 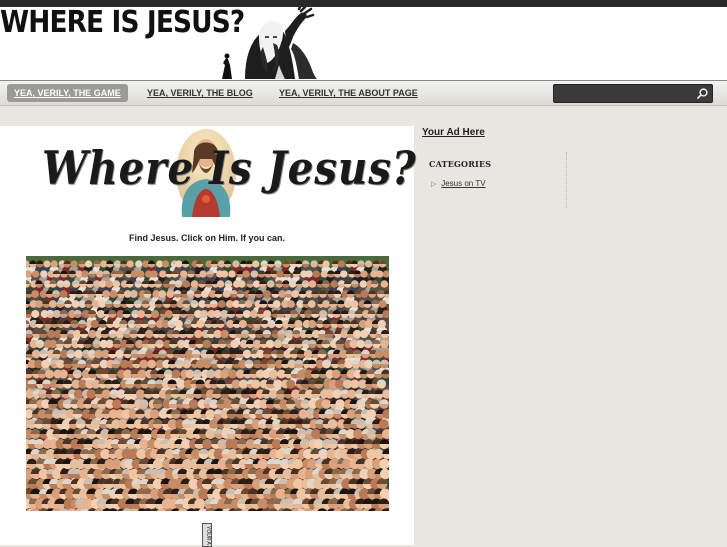 I want to click on jesus-figure-illustration, so click(x=269, y=43).